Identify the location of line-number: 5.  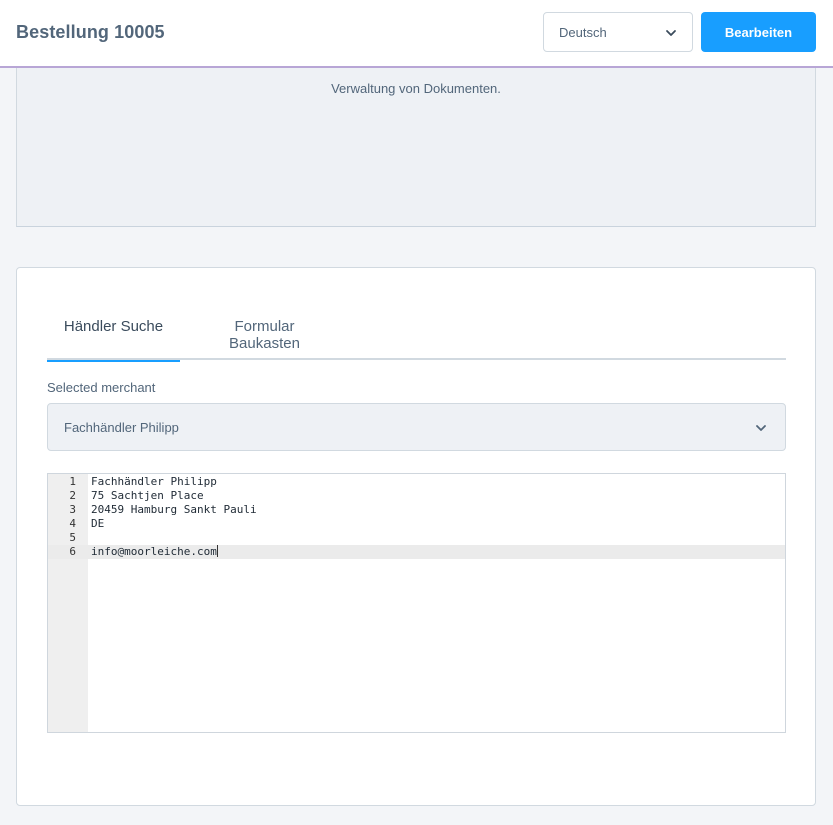
(72, 537).